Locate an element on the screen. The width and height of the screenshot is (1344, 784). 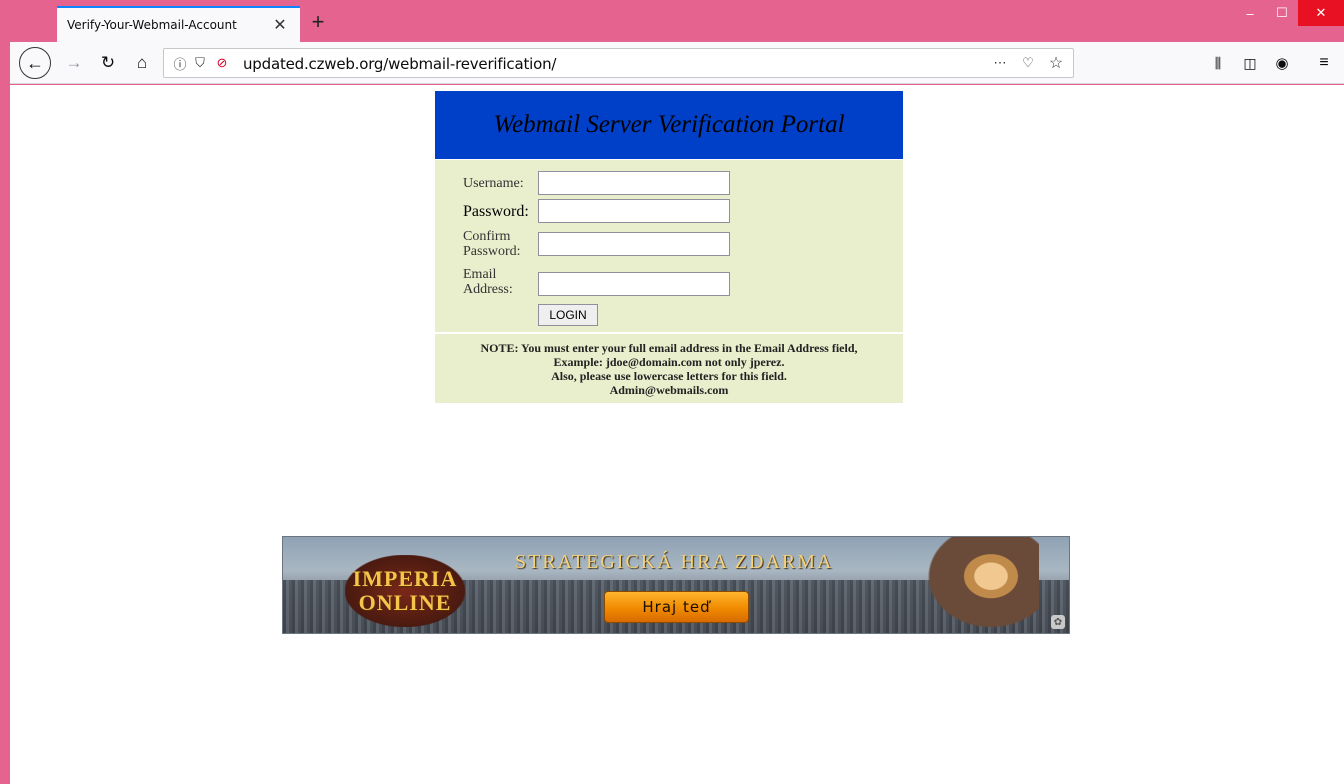
password-label: Password: is located at coordinates (496, 211).